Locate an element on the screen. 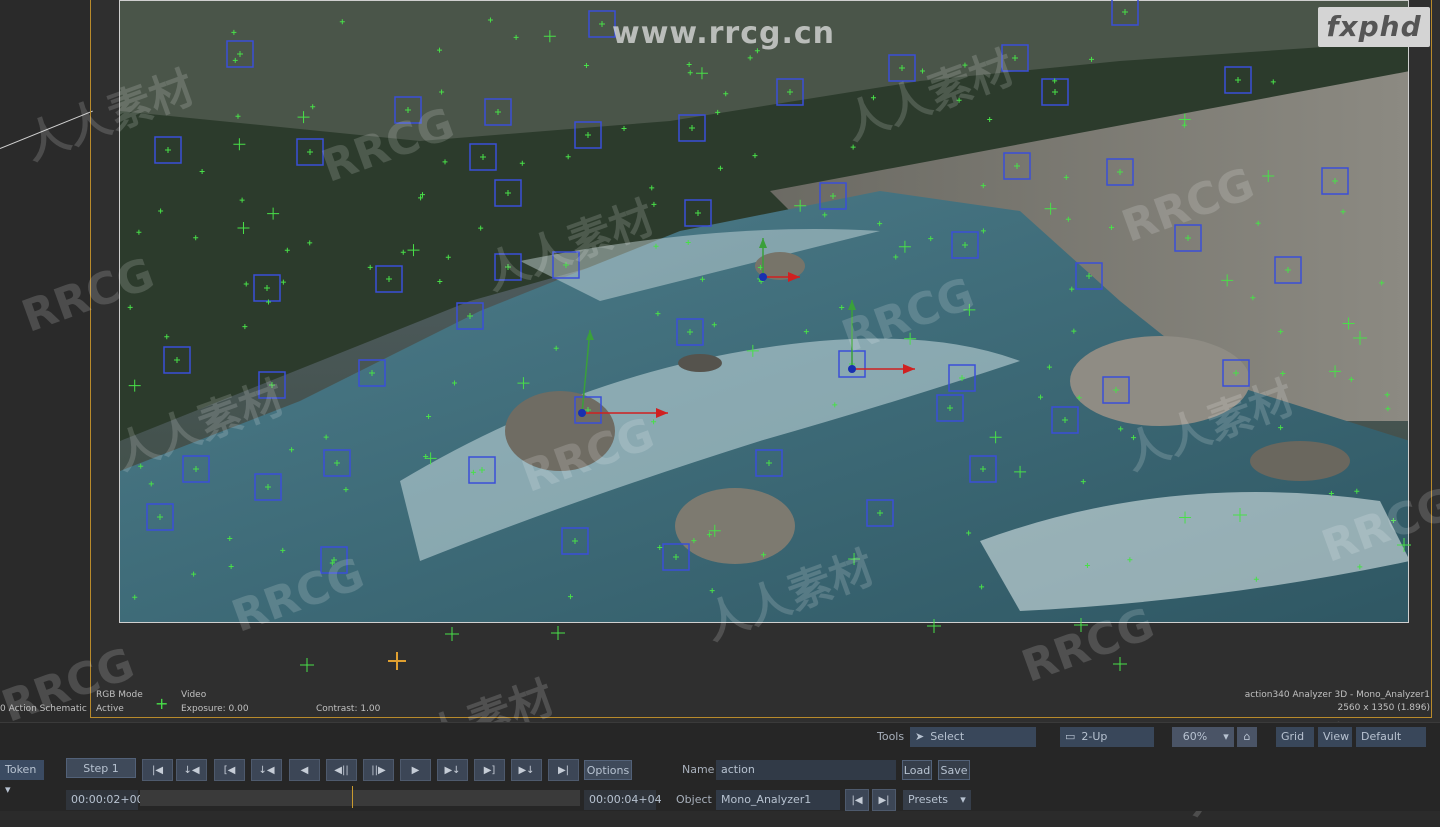 The height and width of the screenshot is (827, 1440). next-segment-icon: ▶] is located at coordinates (489, 770).